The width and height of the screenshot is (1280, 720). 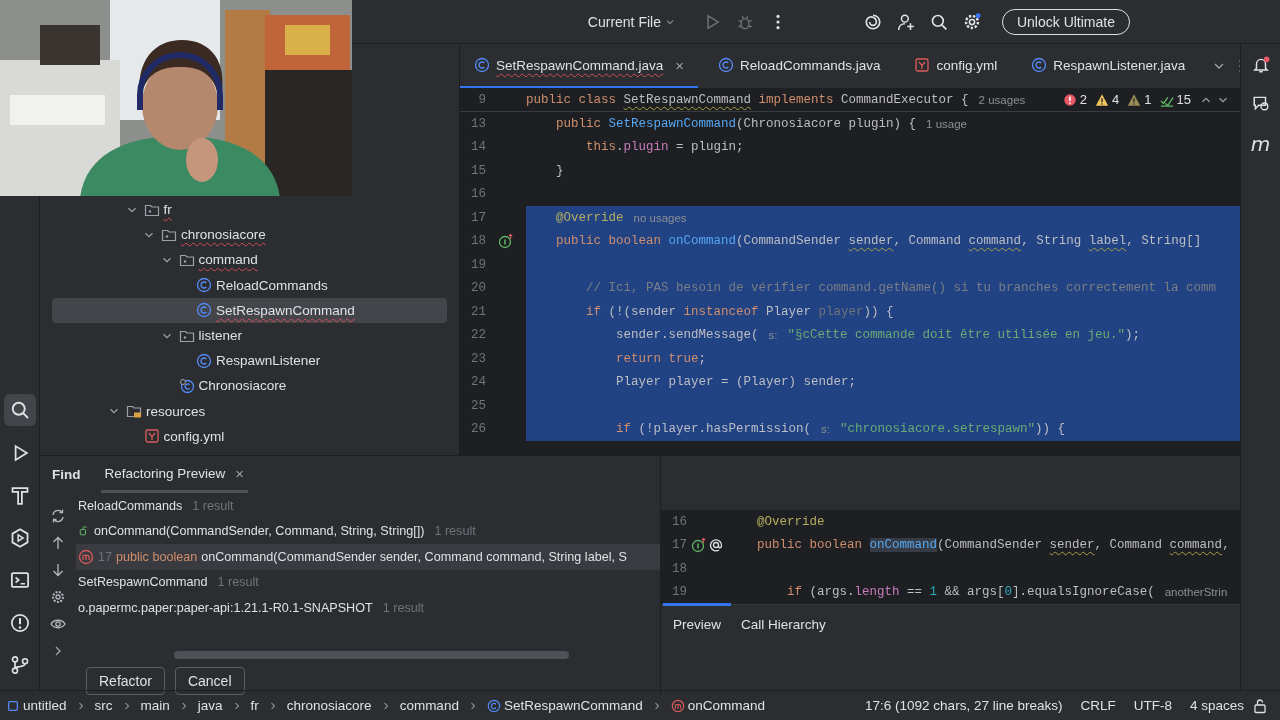 I want to click on result-row: ReloadCommands 1 result, so click(x=368, y=506).